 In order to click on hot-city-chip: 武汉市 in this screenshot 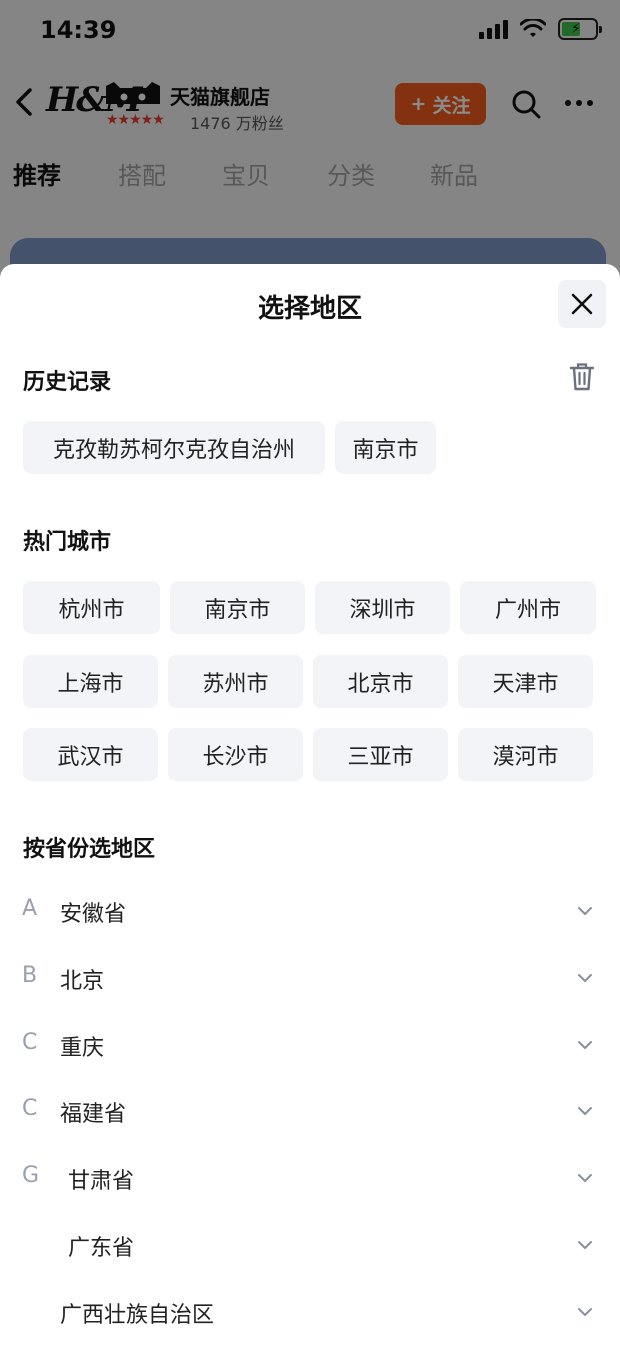, I will do `click(90, 754)`.